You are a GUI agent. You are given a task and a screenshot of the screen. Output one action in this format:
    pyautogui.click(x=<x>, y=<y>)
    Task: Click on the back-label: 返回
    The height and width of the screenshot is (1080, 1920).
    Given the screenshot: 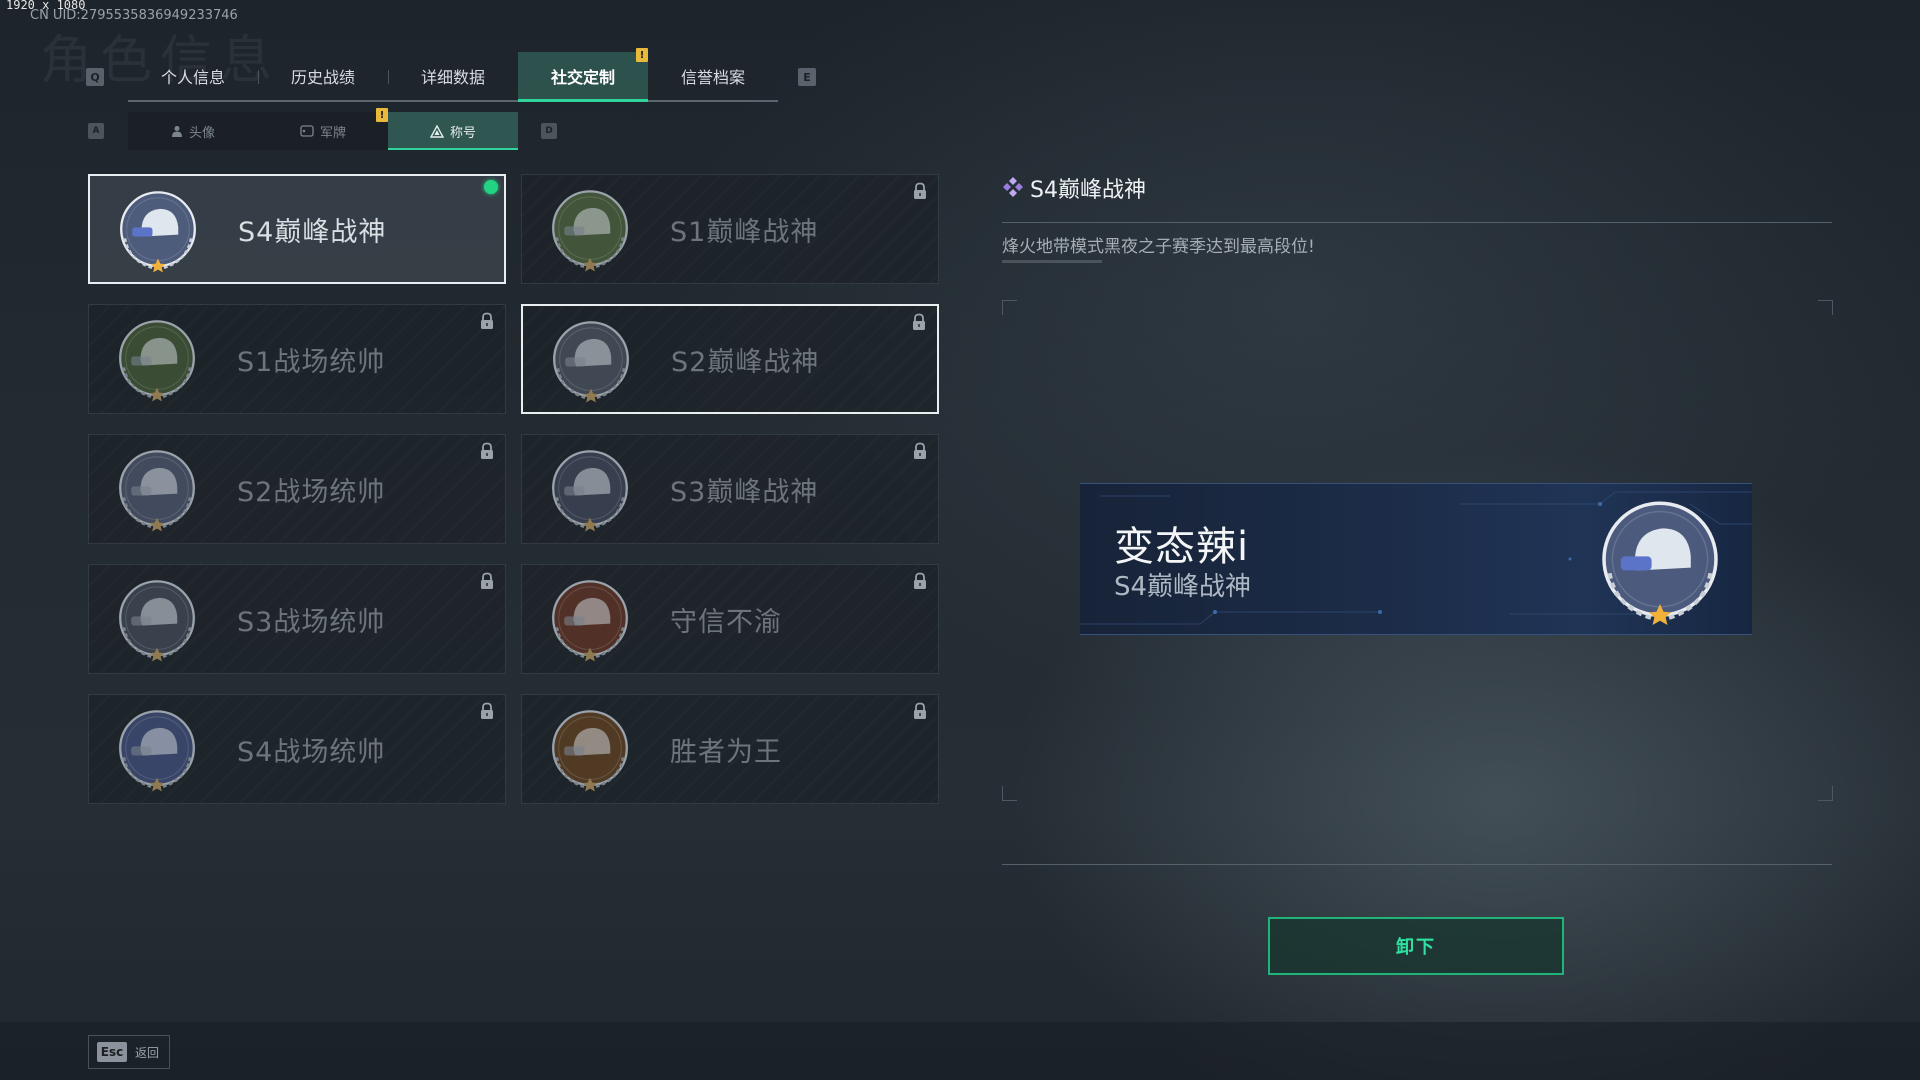 What is the action you would take?
    pyautogui.click(x=147, y=1052)
    